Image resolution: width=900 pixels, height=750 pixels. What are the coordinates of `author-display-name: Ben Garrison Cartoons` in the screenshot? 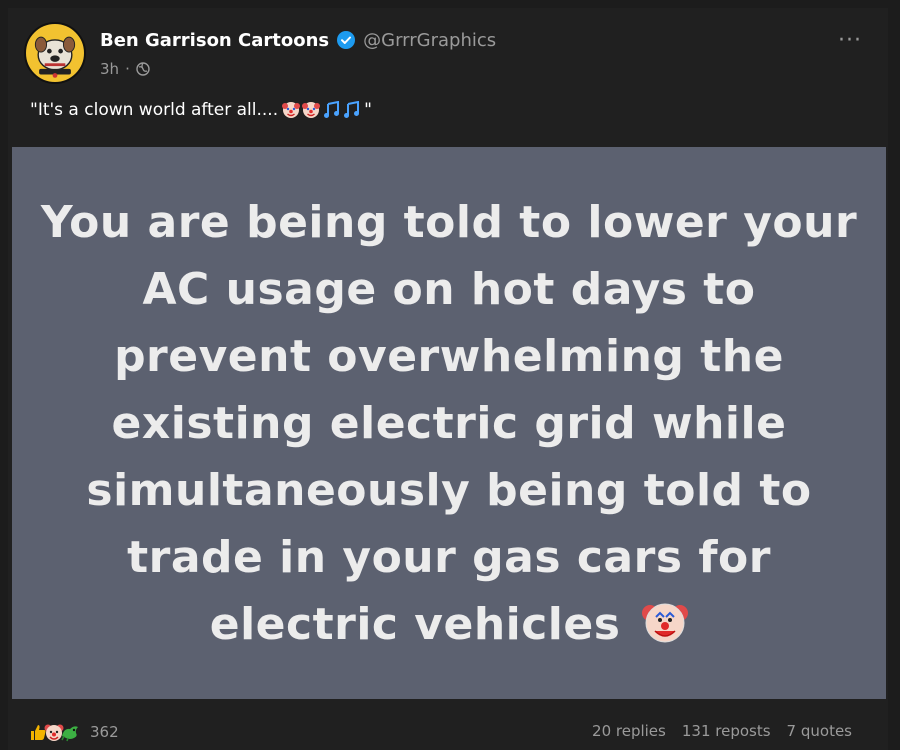 It's located at (214, 40).